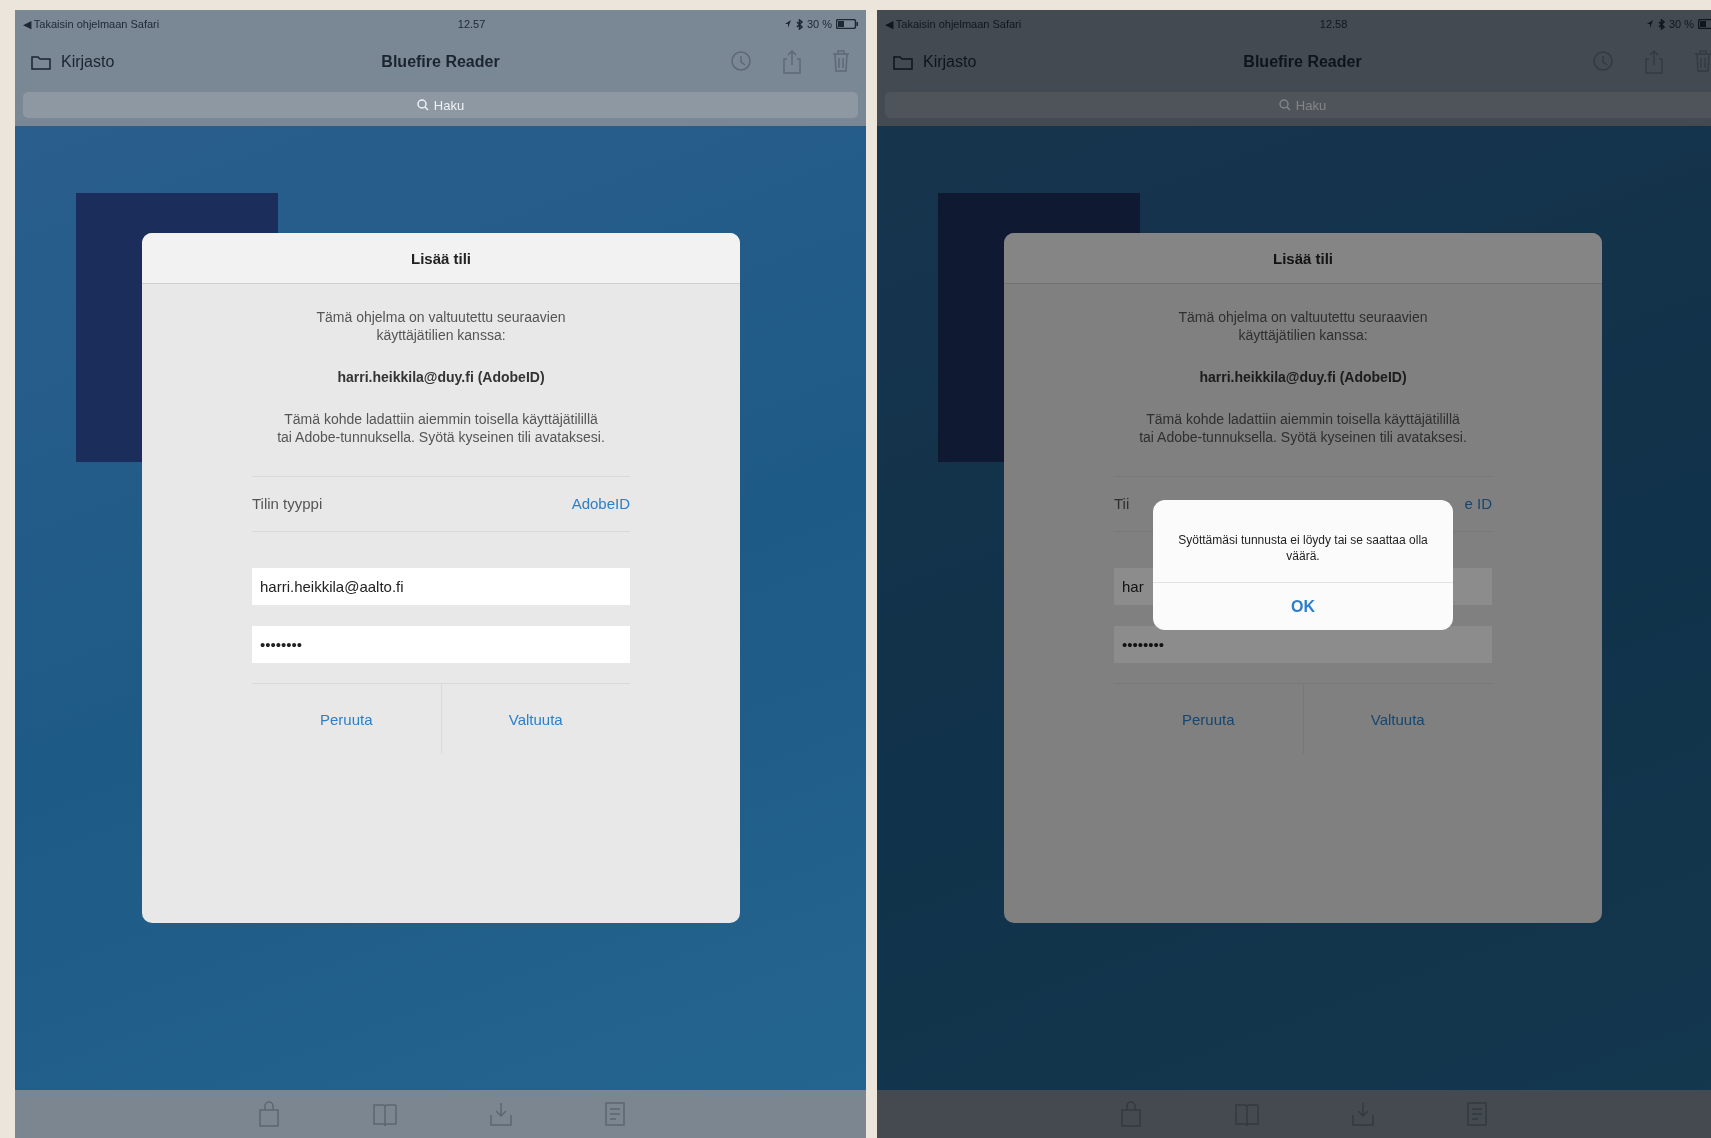 Image resolution: width=1711 pixels, height=1138 pixels. What do you see at coordinates (440, 62) in the screenshot?
I see `app-title: Bluefire Reader` at bounding box center [440, 62].